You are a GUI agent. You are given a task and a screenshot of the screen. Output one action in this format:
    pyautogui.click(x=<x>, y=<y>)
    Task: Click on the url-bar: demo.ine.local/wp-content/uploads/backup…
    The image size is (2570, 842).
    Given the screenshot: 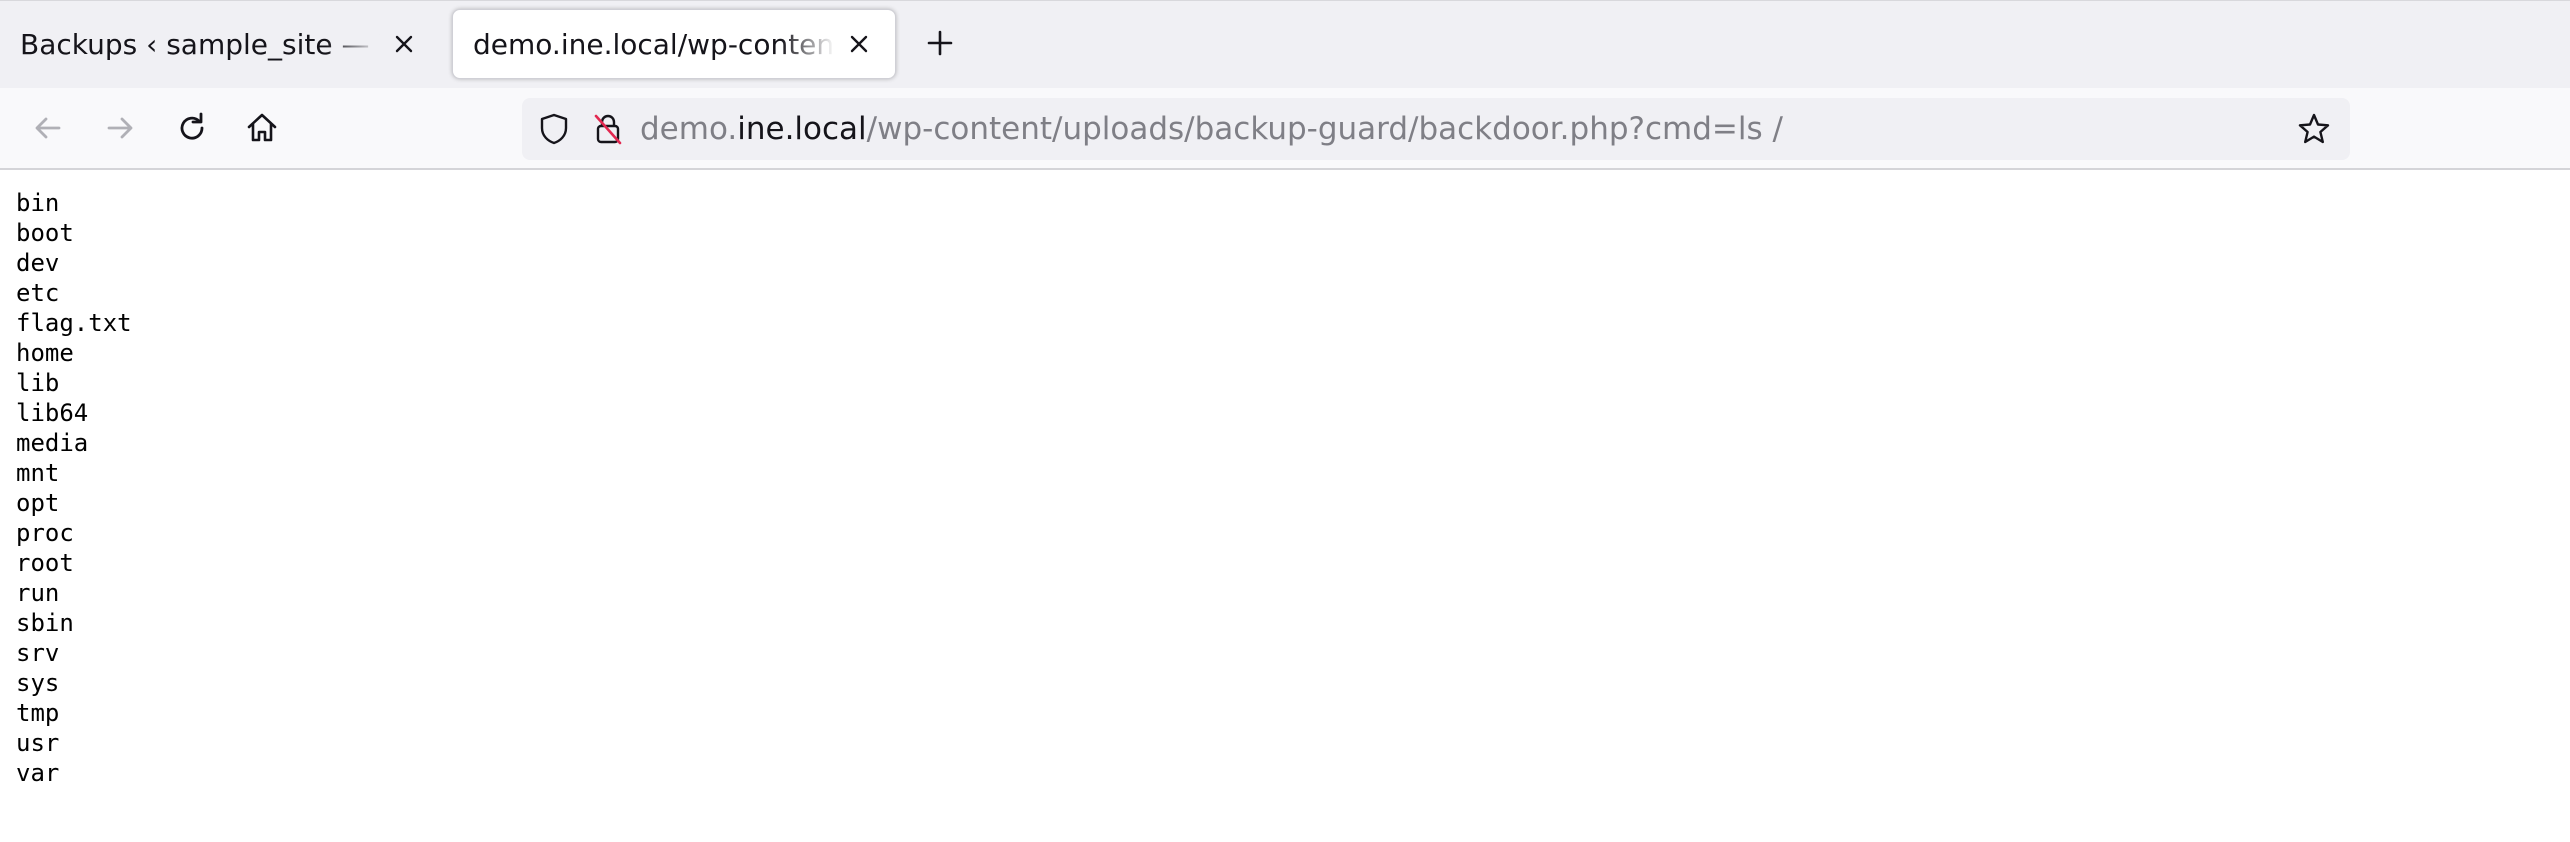 What is the action you would take?
    pyautogui.click(x=1436, y=129)
    